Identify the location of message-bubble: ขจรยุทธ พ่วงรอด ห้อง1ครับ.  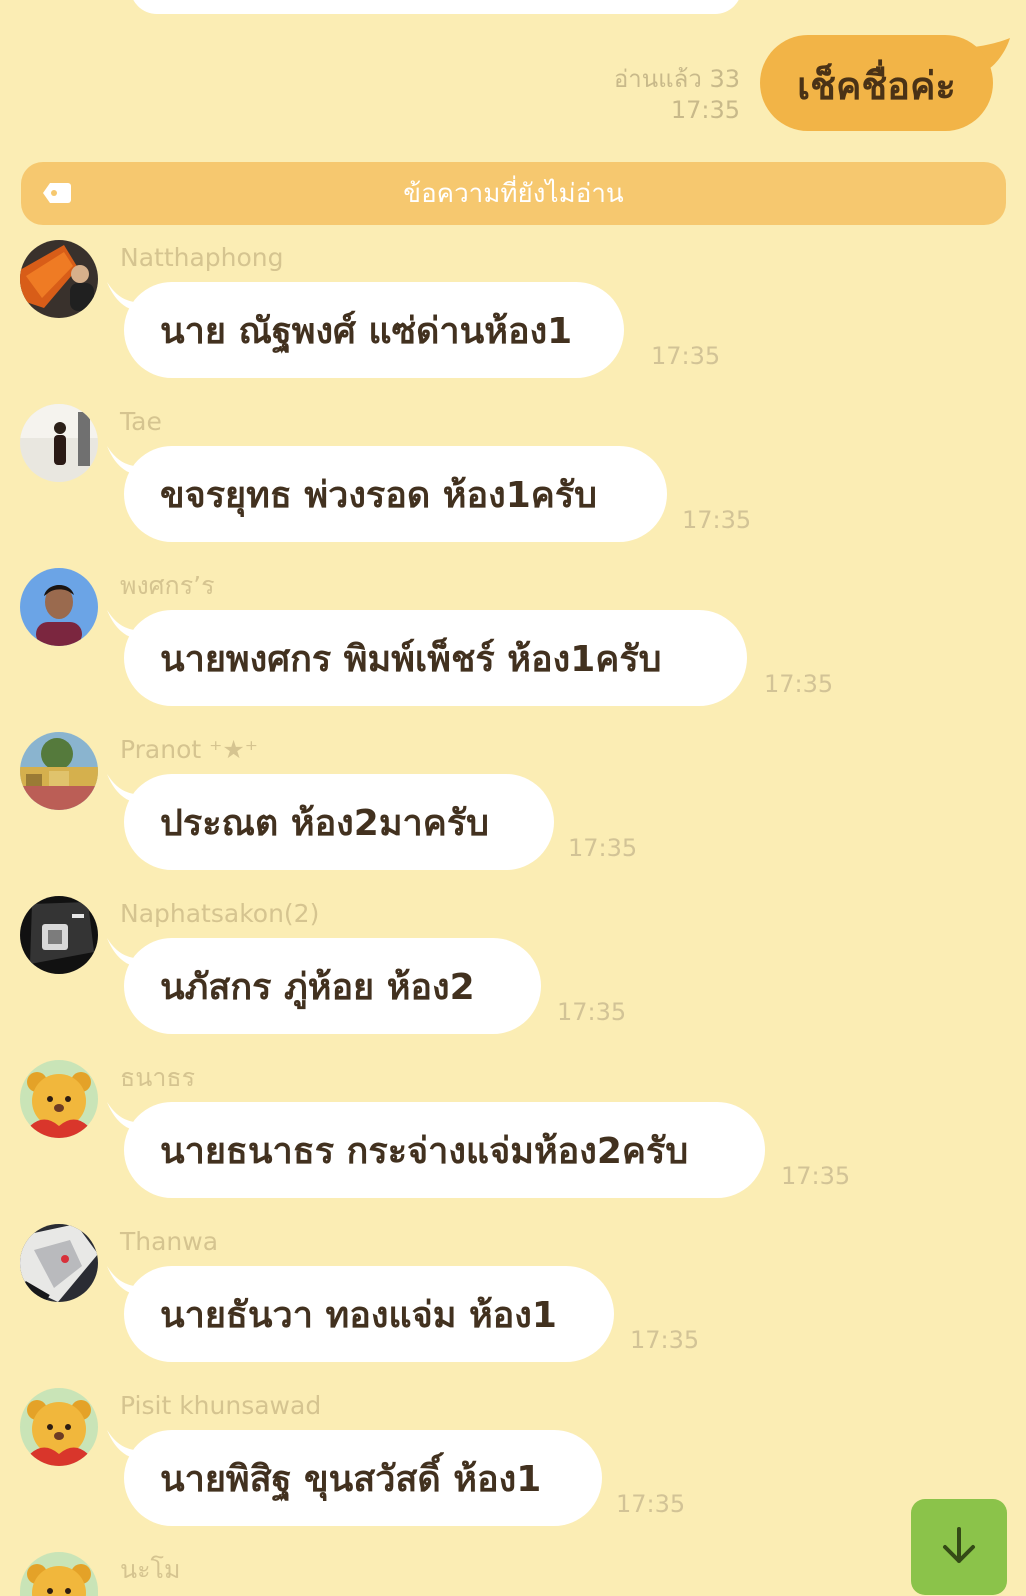
(395, 494).